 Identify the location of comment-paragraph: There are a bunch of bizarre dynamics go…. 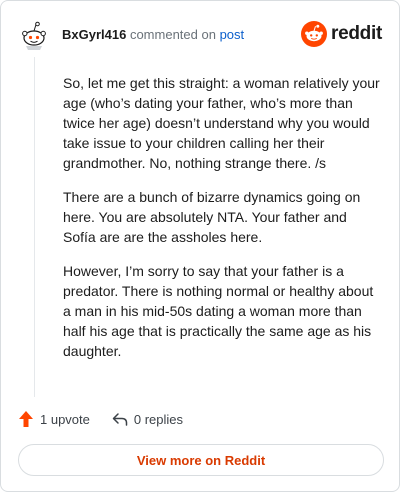
(212, 217).